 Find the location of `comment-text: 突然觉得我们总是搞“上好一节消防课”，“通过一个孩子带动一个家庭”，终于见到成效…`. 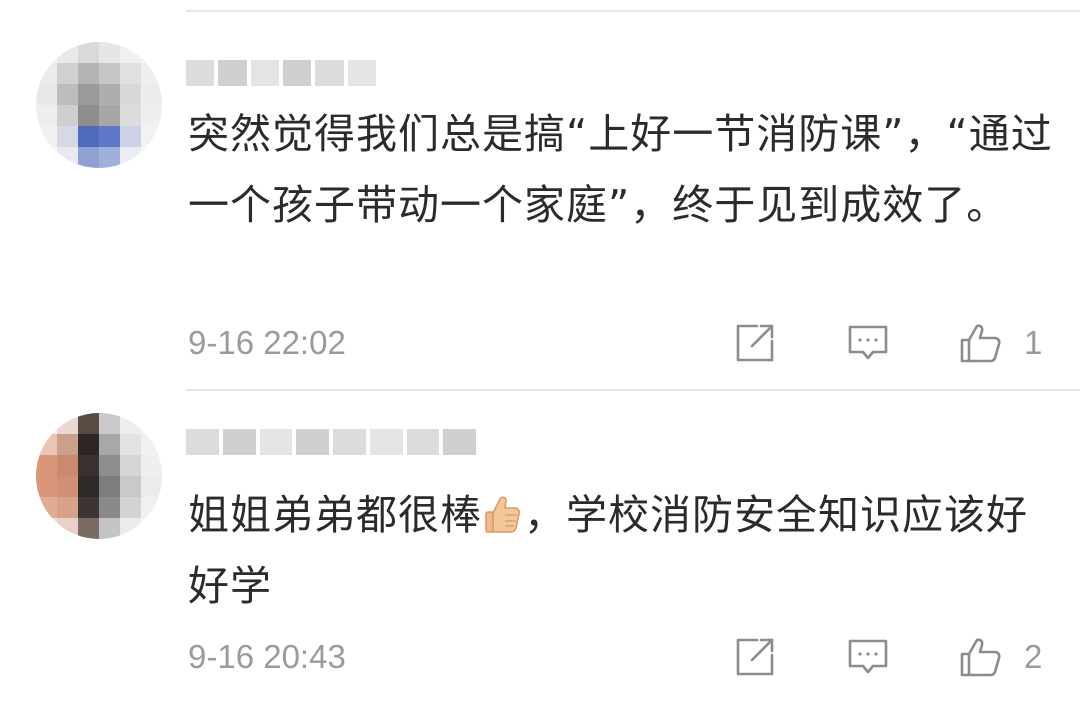

comment-text: 突然觉得我们总是搞“上好一节消防课”，“通过一个孩子带动一个家庭”，终于见到成效… is located at coordinates (620, 169).